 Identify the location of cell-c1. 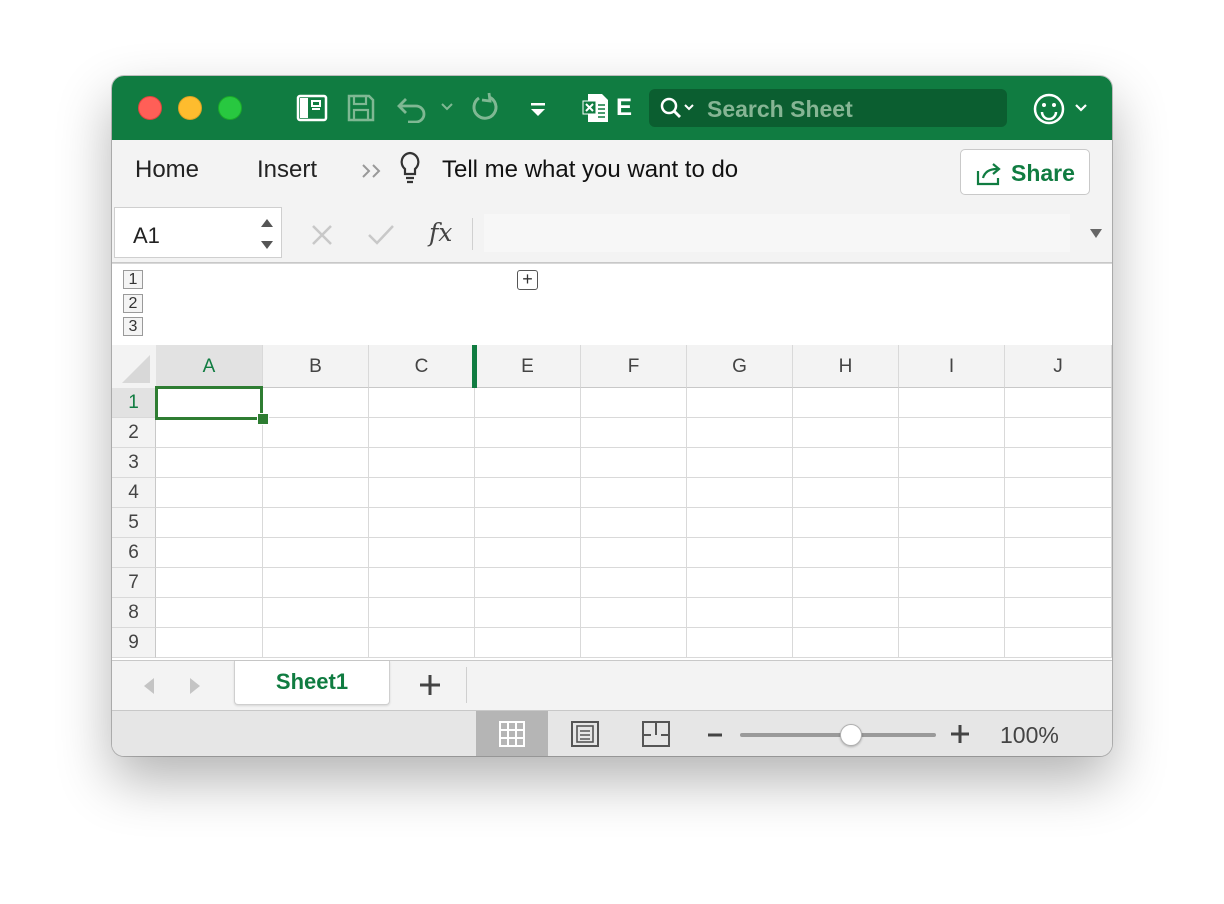
(422, 403).